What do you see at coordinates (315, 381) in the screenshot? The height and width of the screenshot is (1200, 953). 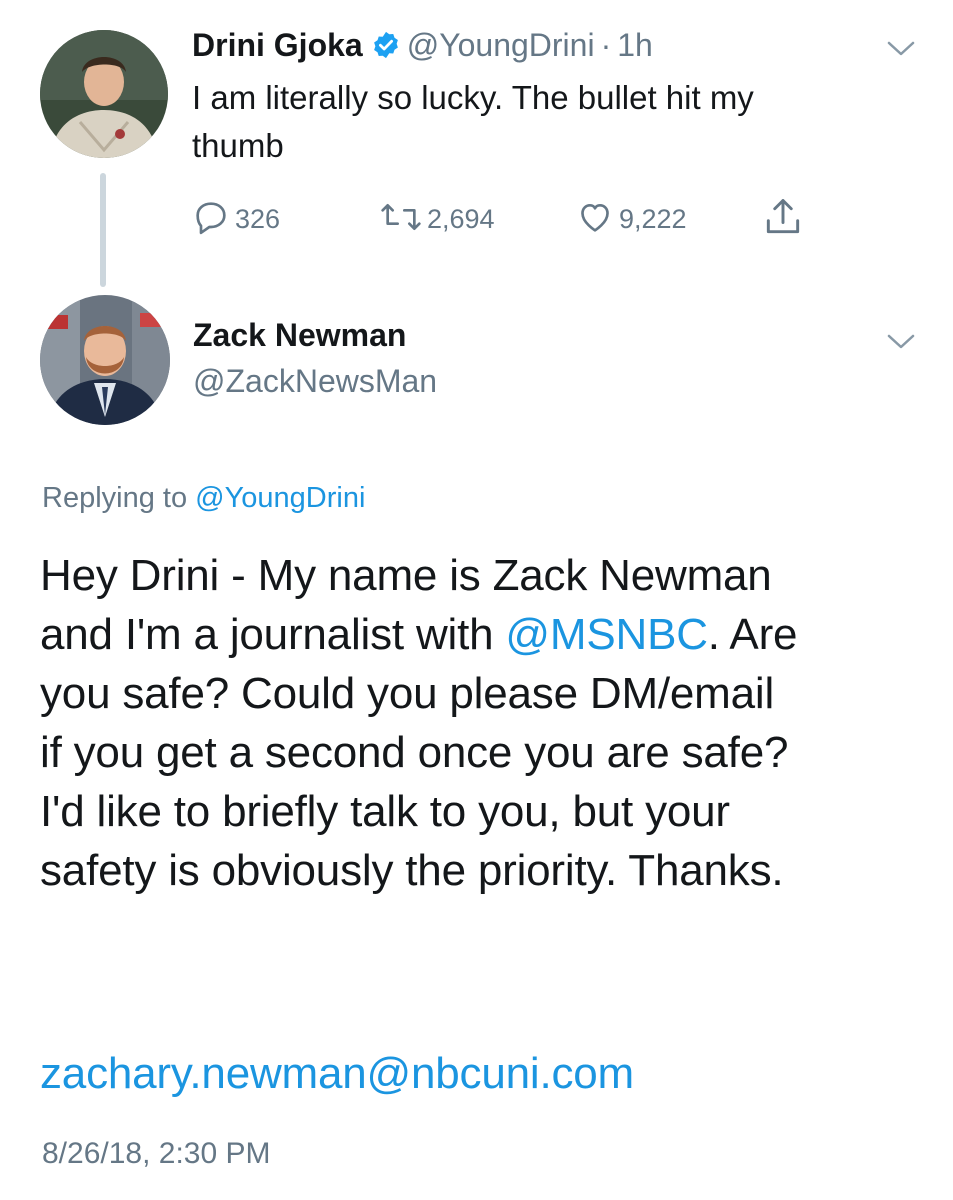 I see `author-handle: @ZackNewsMan` at bounding box center [315, 381].